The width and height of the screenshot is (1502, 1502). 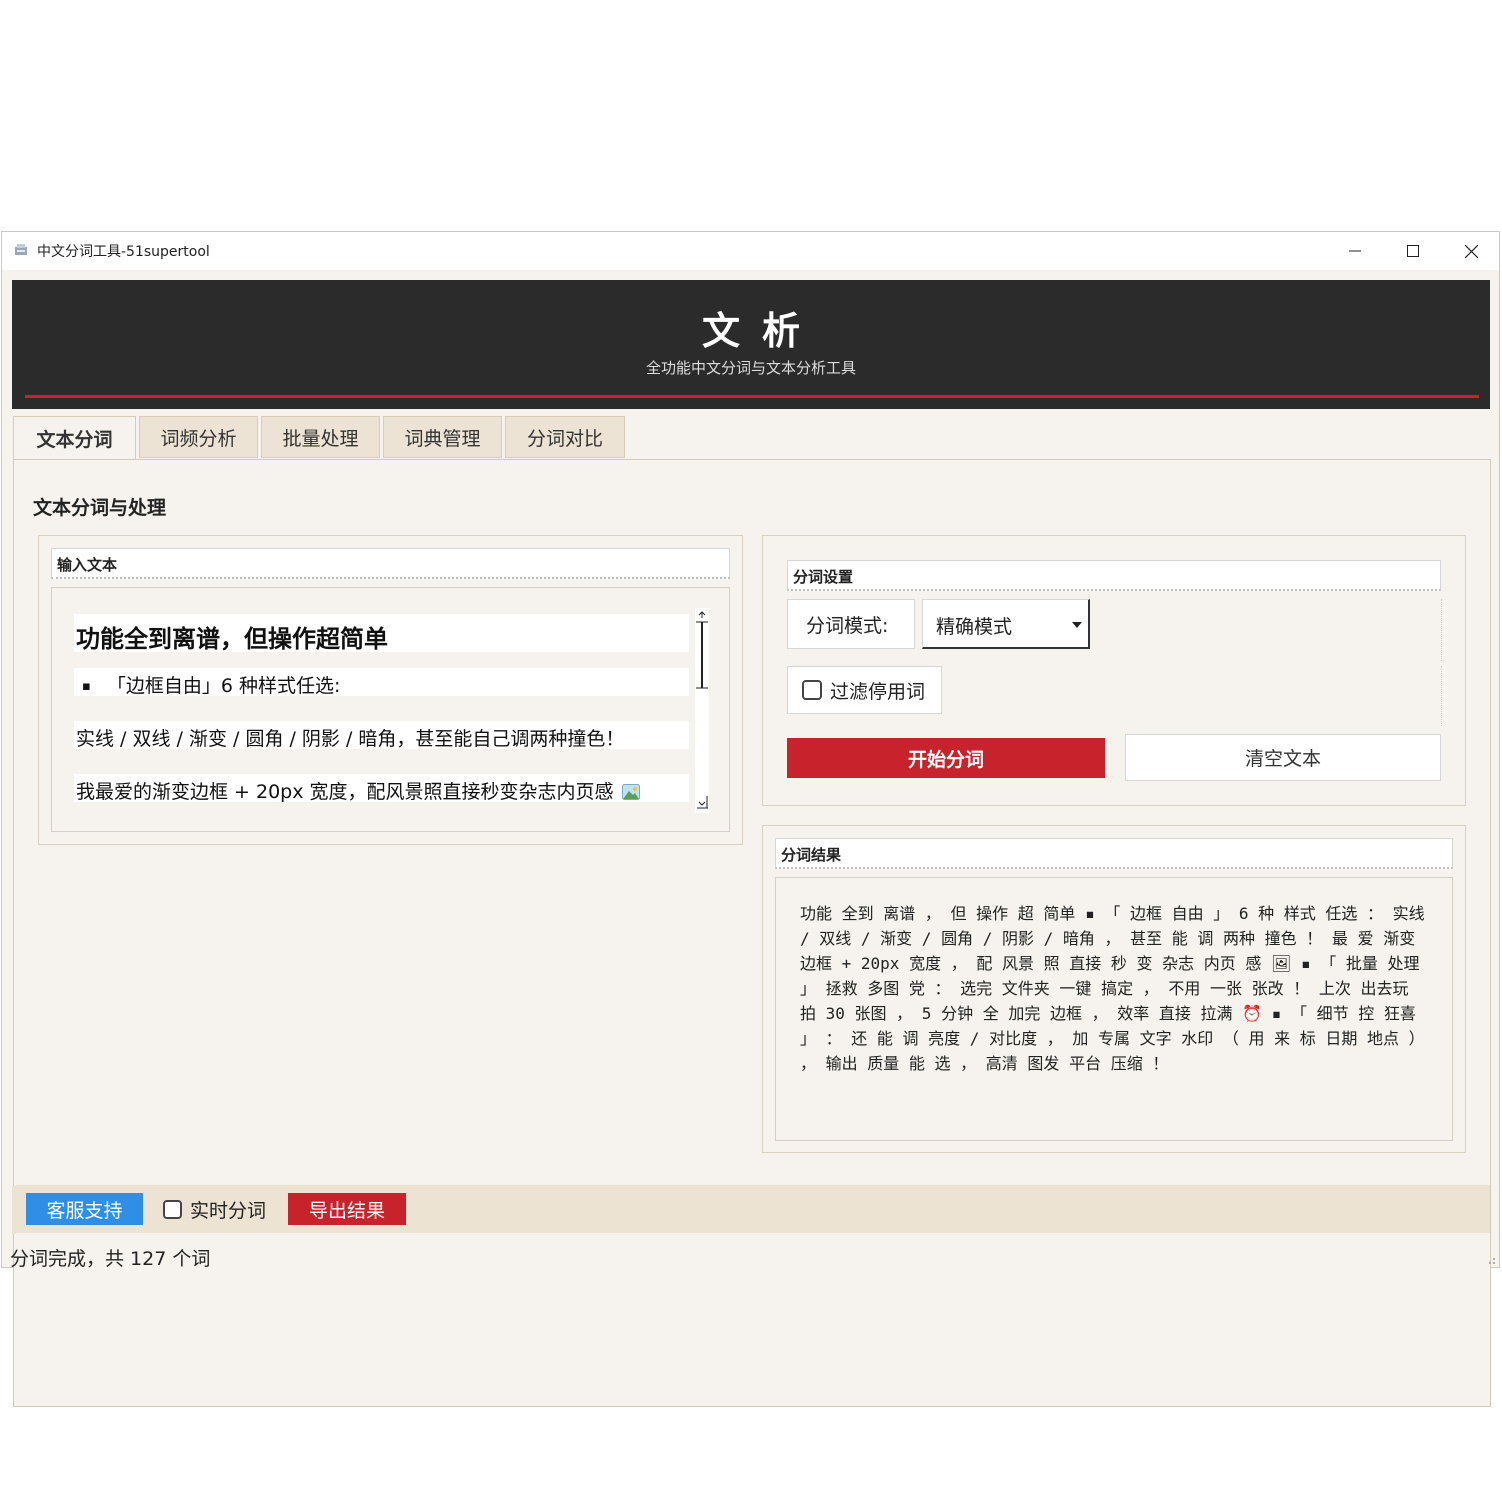 What do you see at coordinates (345, 792) in the screenshot?
I see `input-line-2-text: 我最爱的渐变边框 + 20px 宽度，配风景照直接秒变杂志内页感` at bounding box center [345, 792].